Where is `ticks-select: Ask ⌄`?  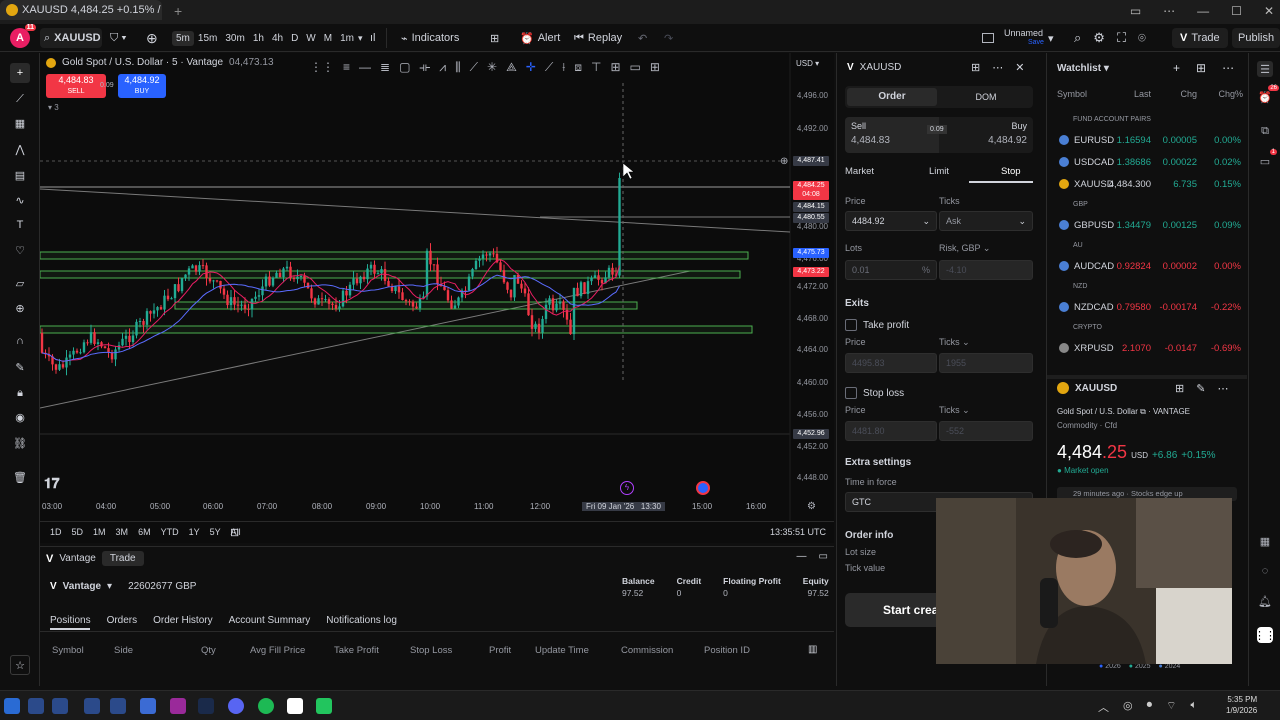
ticks-select: Ask ⌄ is located at coordinates (986, 221).